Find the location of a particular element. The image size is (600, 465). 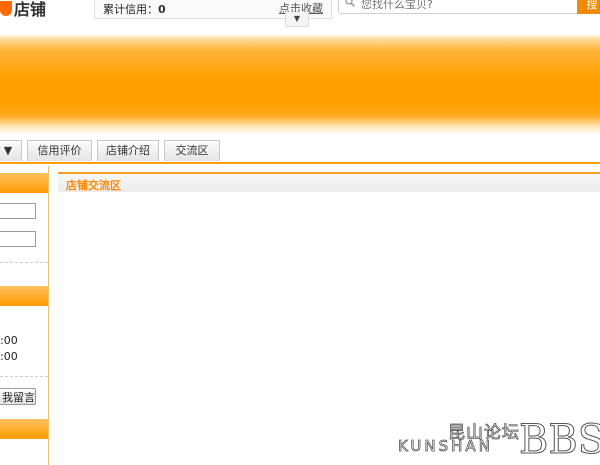

credit-value: 0 is located at coordinates (162, 9).